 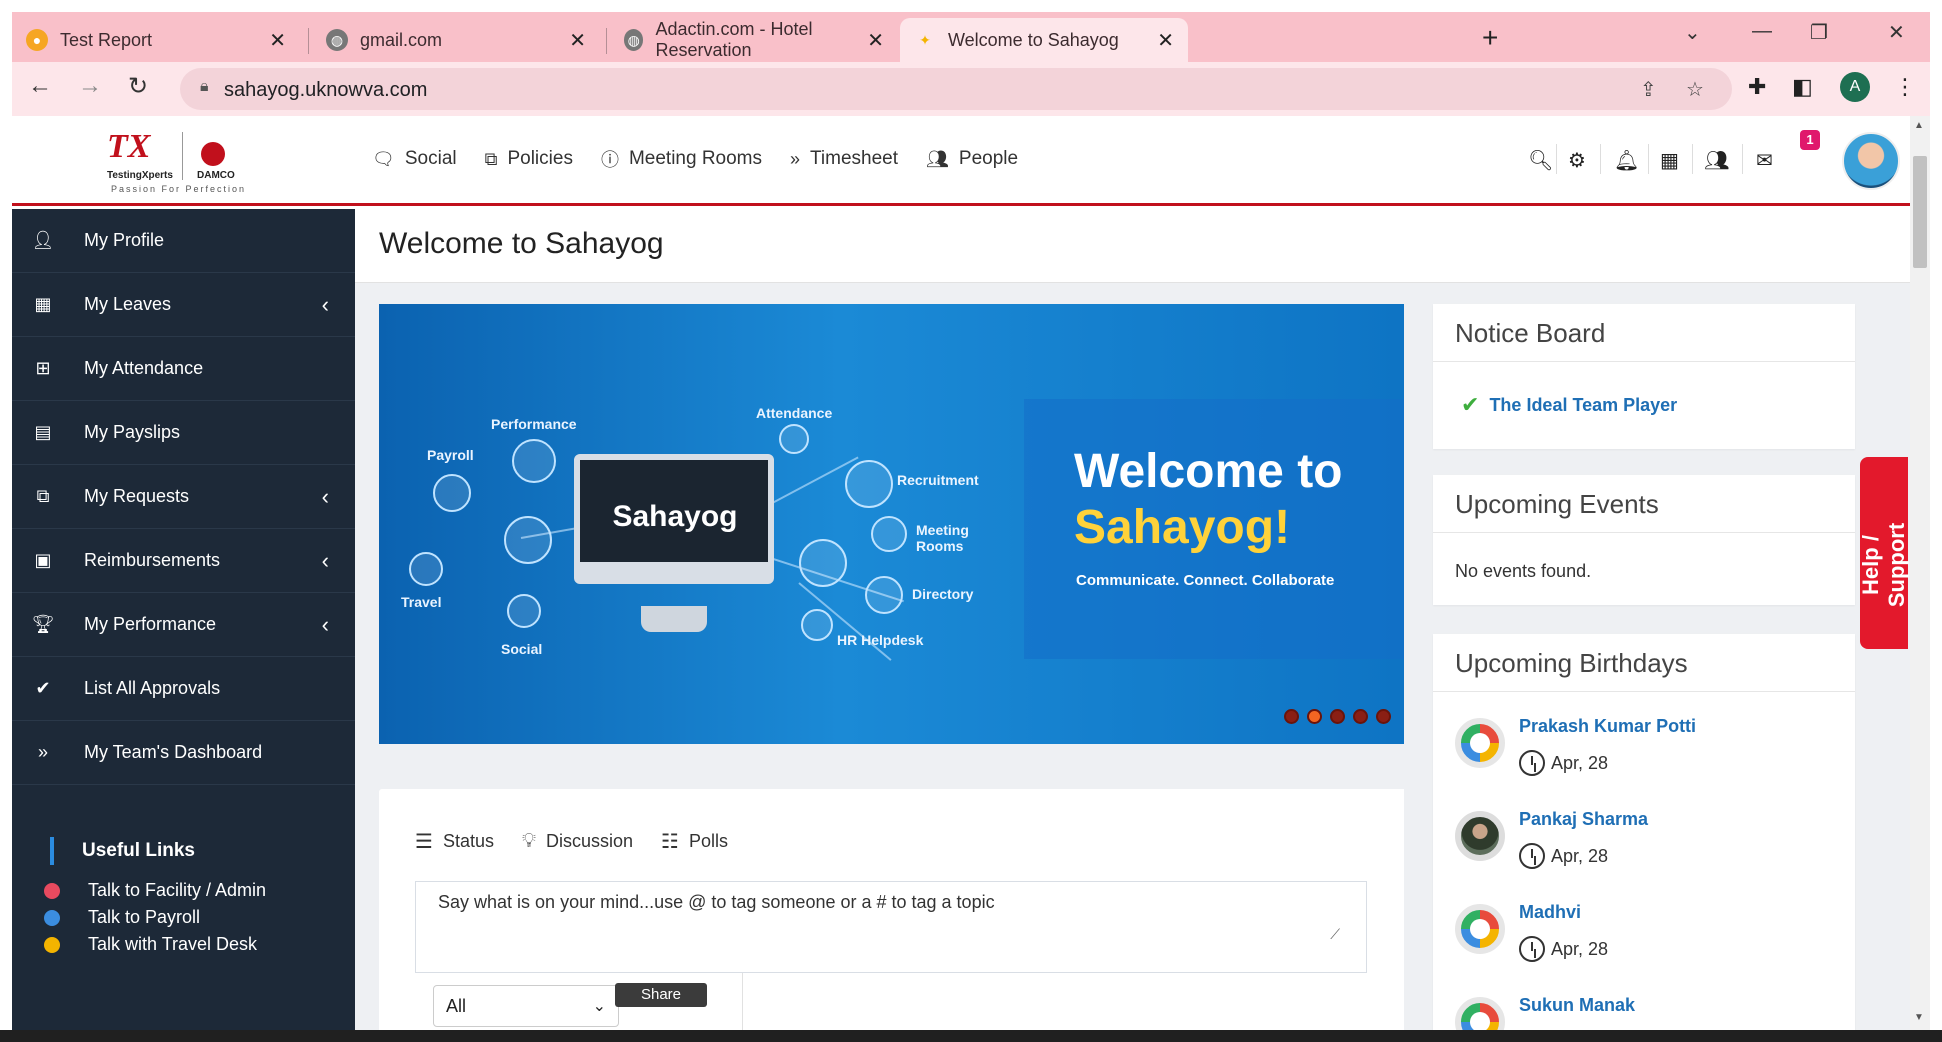 I want to click on nav-policies: ⧉ Policies, so click(x=529, y=159).